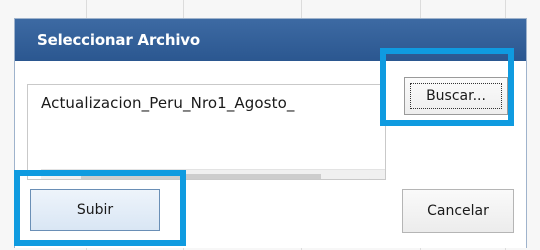 Image resolution: width=540 pixels, height=250 pixels. I want to click on cancel-button: Cancelar, so click(458, 211).